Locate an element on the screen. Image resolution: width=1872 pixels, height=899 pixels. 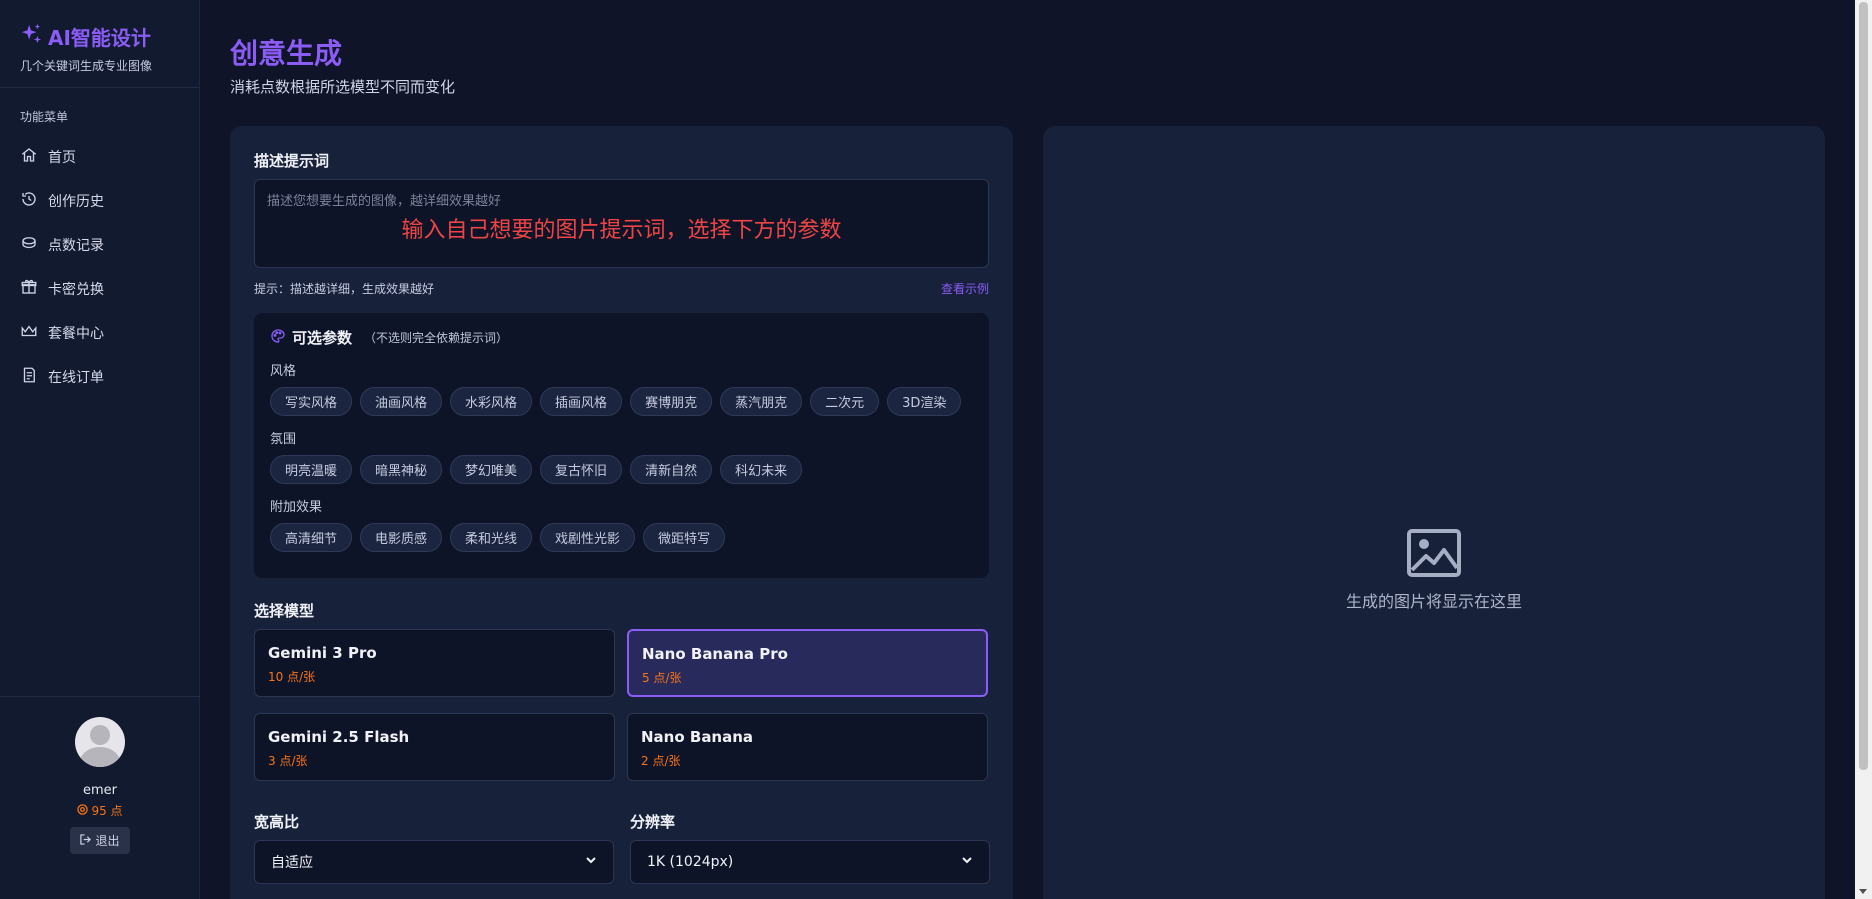
params-title: 可选参数 is located at coordinates (322, 338).